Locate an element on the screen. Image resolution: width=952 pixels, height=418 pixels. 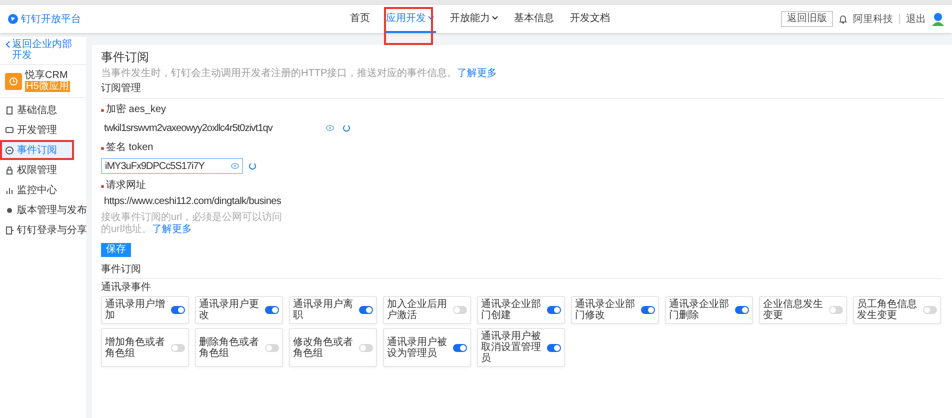
event-label: 员工角色信息发生变更 is located at coordinates (887, 310).